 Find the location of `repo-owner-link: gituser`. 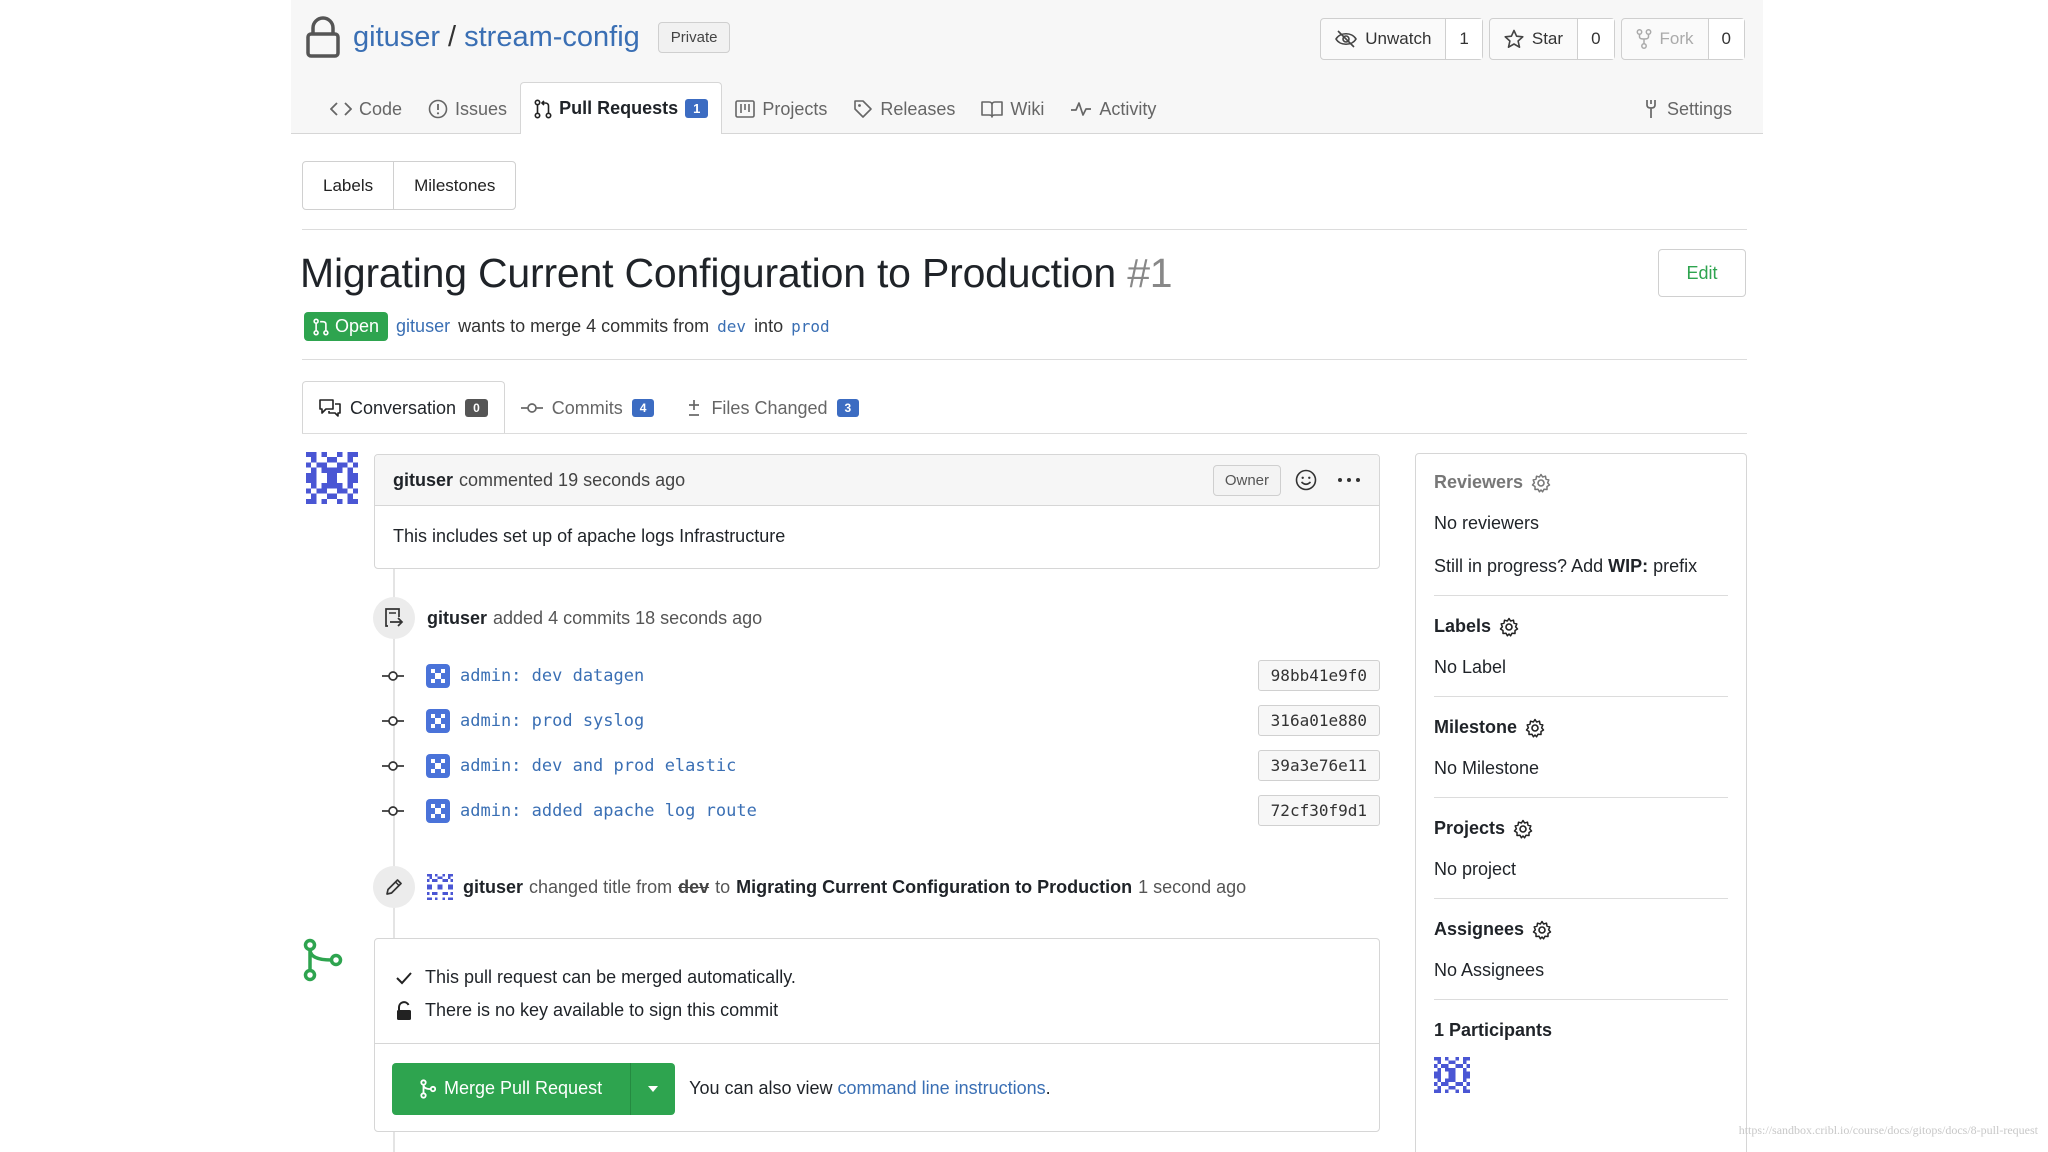

repo-owner-link: gituser is located at coordinates (396, 37).